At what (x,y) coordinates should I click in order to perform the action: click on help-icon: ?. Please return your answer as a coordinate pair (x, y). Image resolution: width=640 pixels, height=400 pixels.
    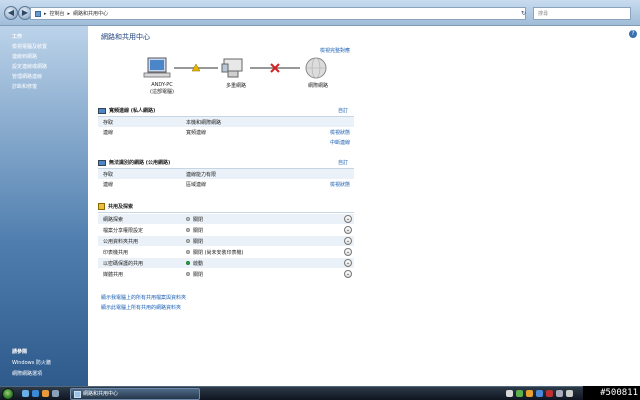
    Looking at the image, I should click on (633, 34).